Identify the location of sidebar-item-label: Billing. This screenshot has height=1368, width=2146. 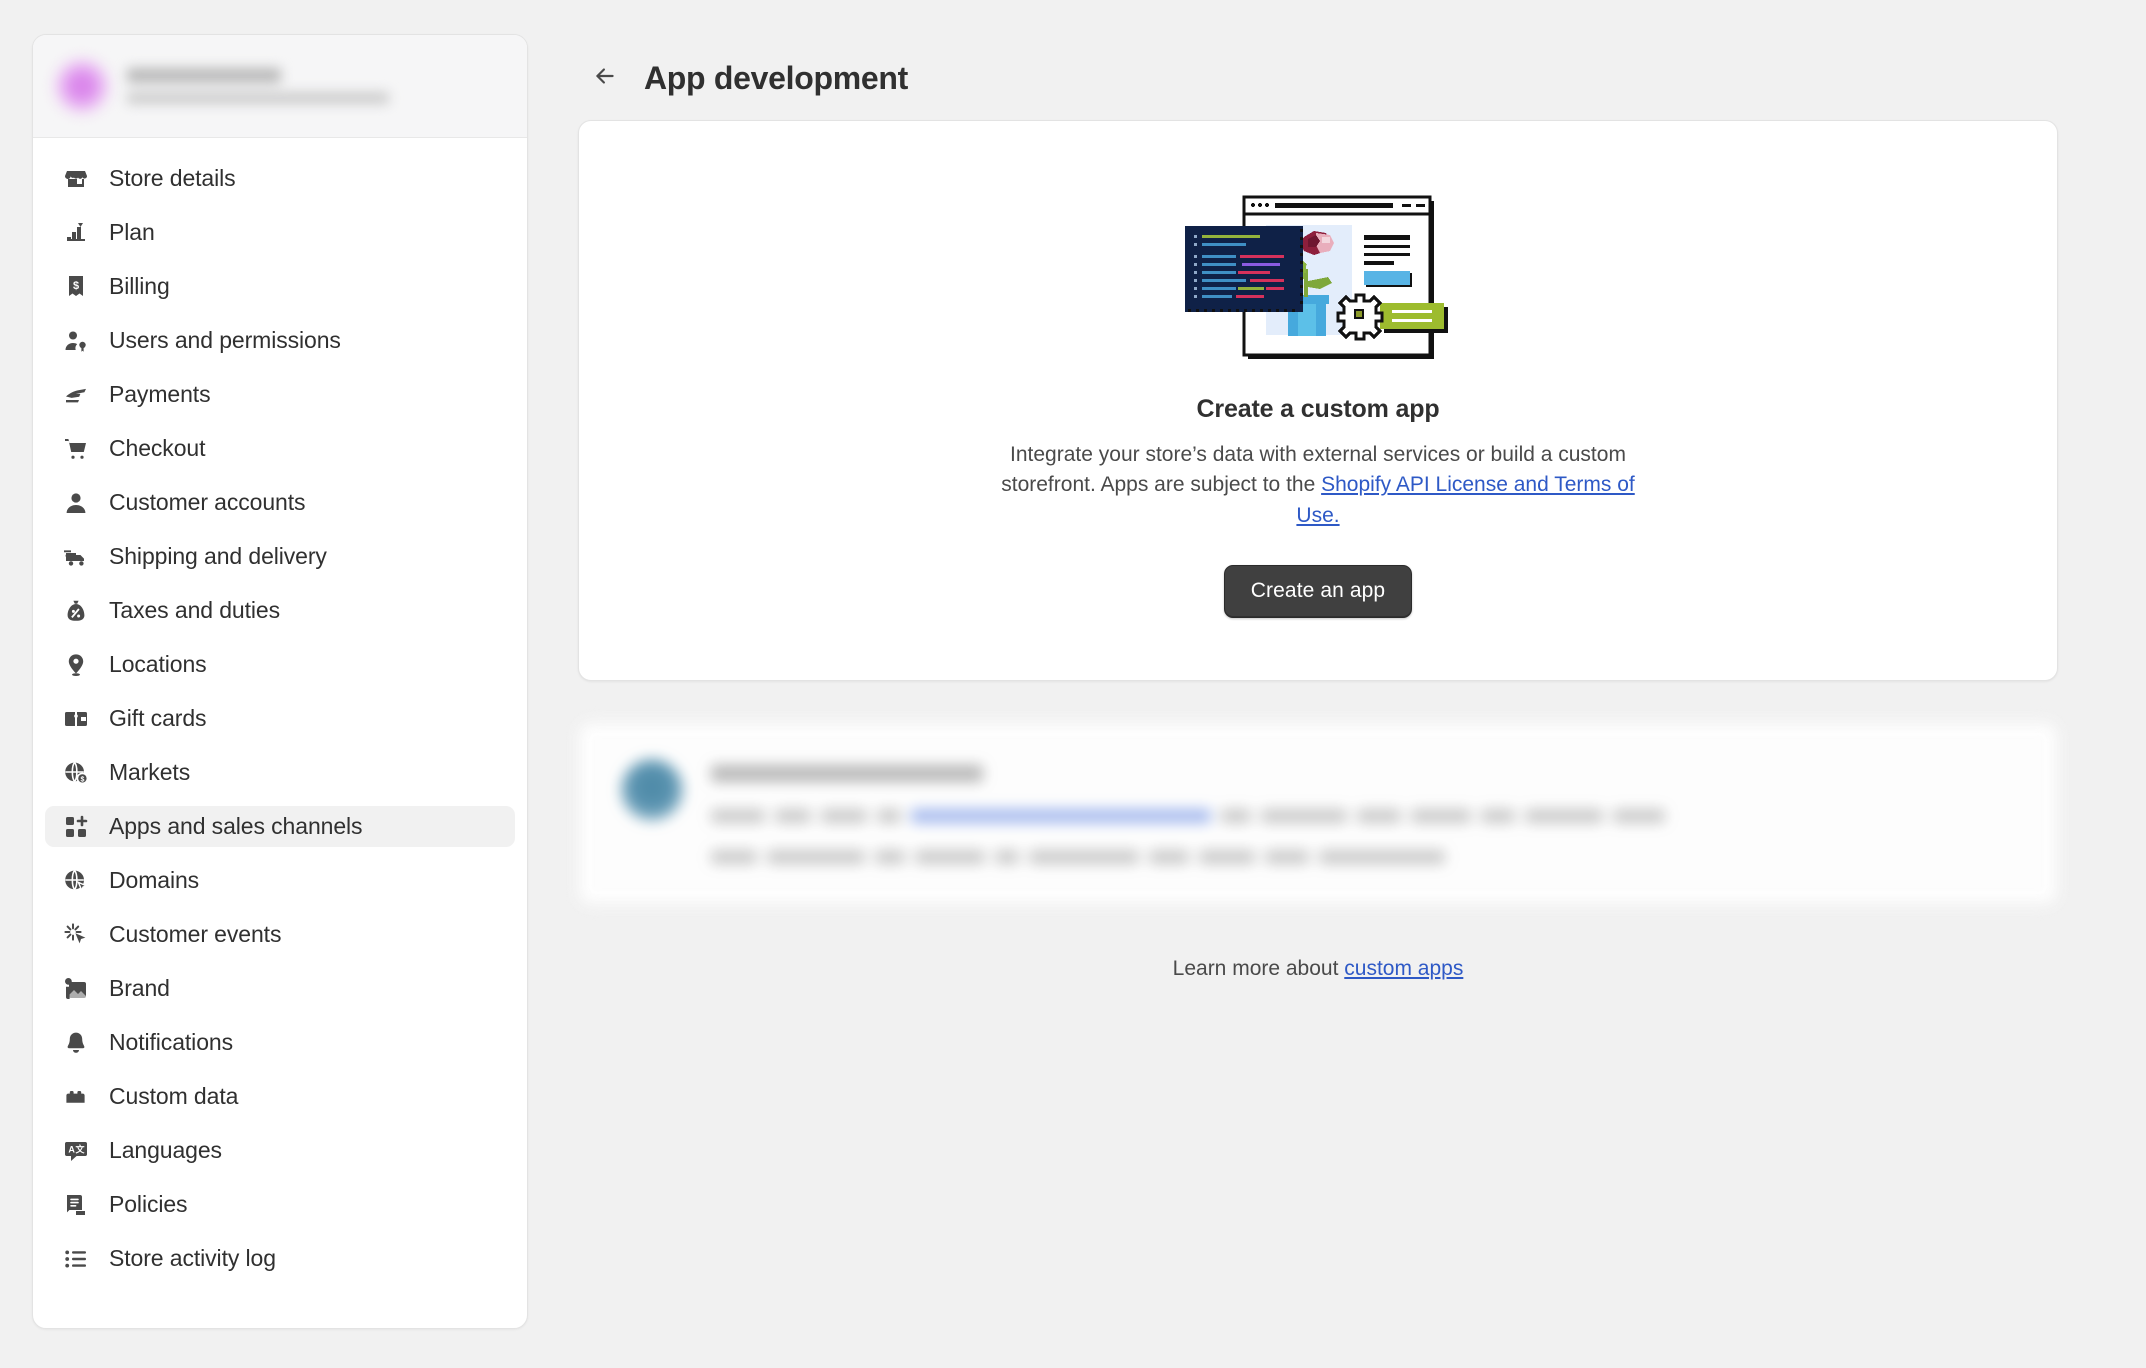
(139, 286).